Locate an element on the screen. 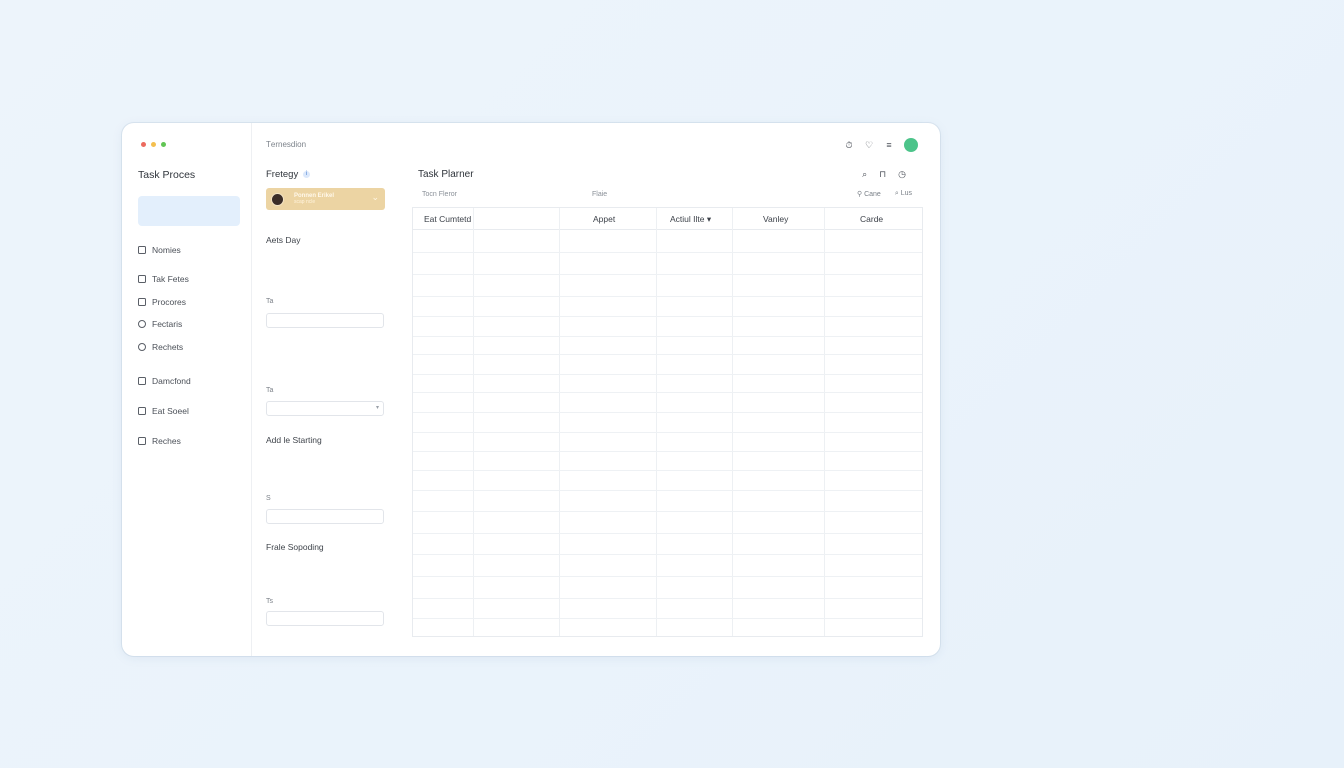 The width and height of the screenshot is (1344, 768). heart-icon: ♡ is located at coordinates (869, 145).